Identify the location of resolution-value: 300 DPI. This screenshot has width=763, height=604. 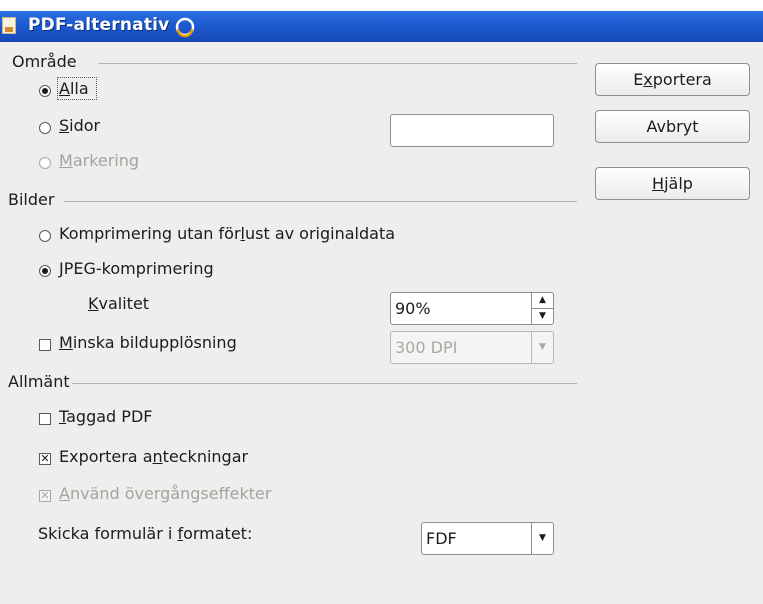
(426, 347).